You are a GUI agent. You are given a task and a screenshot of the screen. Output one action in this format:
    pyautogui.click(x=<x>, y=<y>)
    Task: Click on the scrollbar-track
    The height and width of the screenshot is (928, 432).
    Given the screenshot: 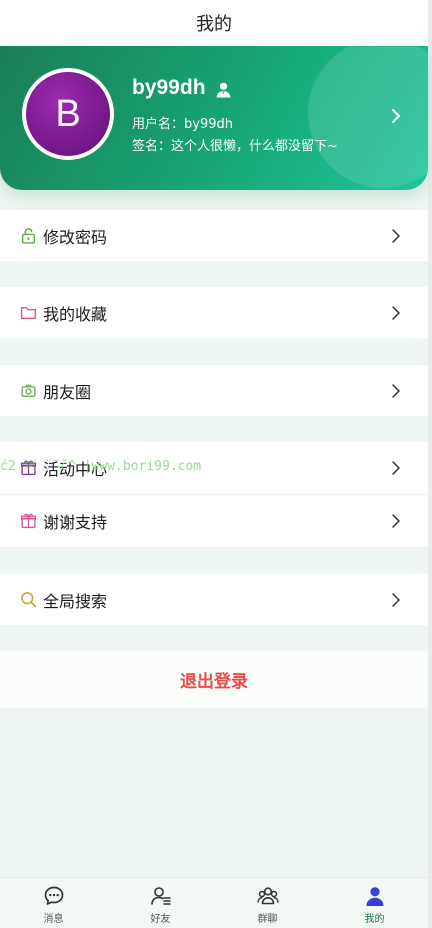 What is the action you would take?
    pyautogui.click(x=430, y=464)
    